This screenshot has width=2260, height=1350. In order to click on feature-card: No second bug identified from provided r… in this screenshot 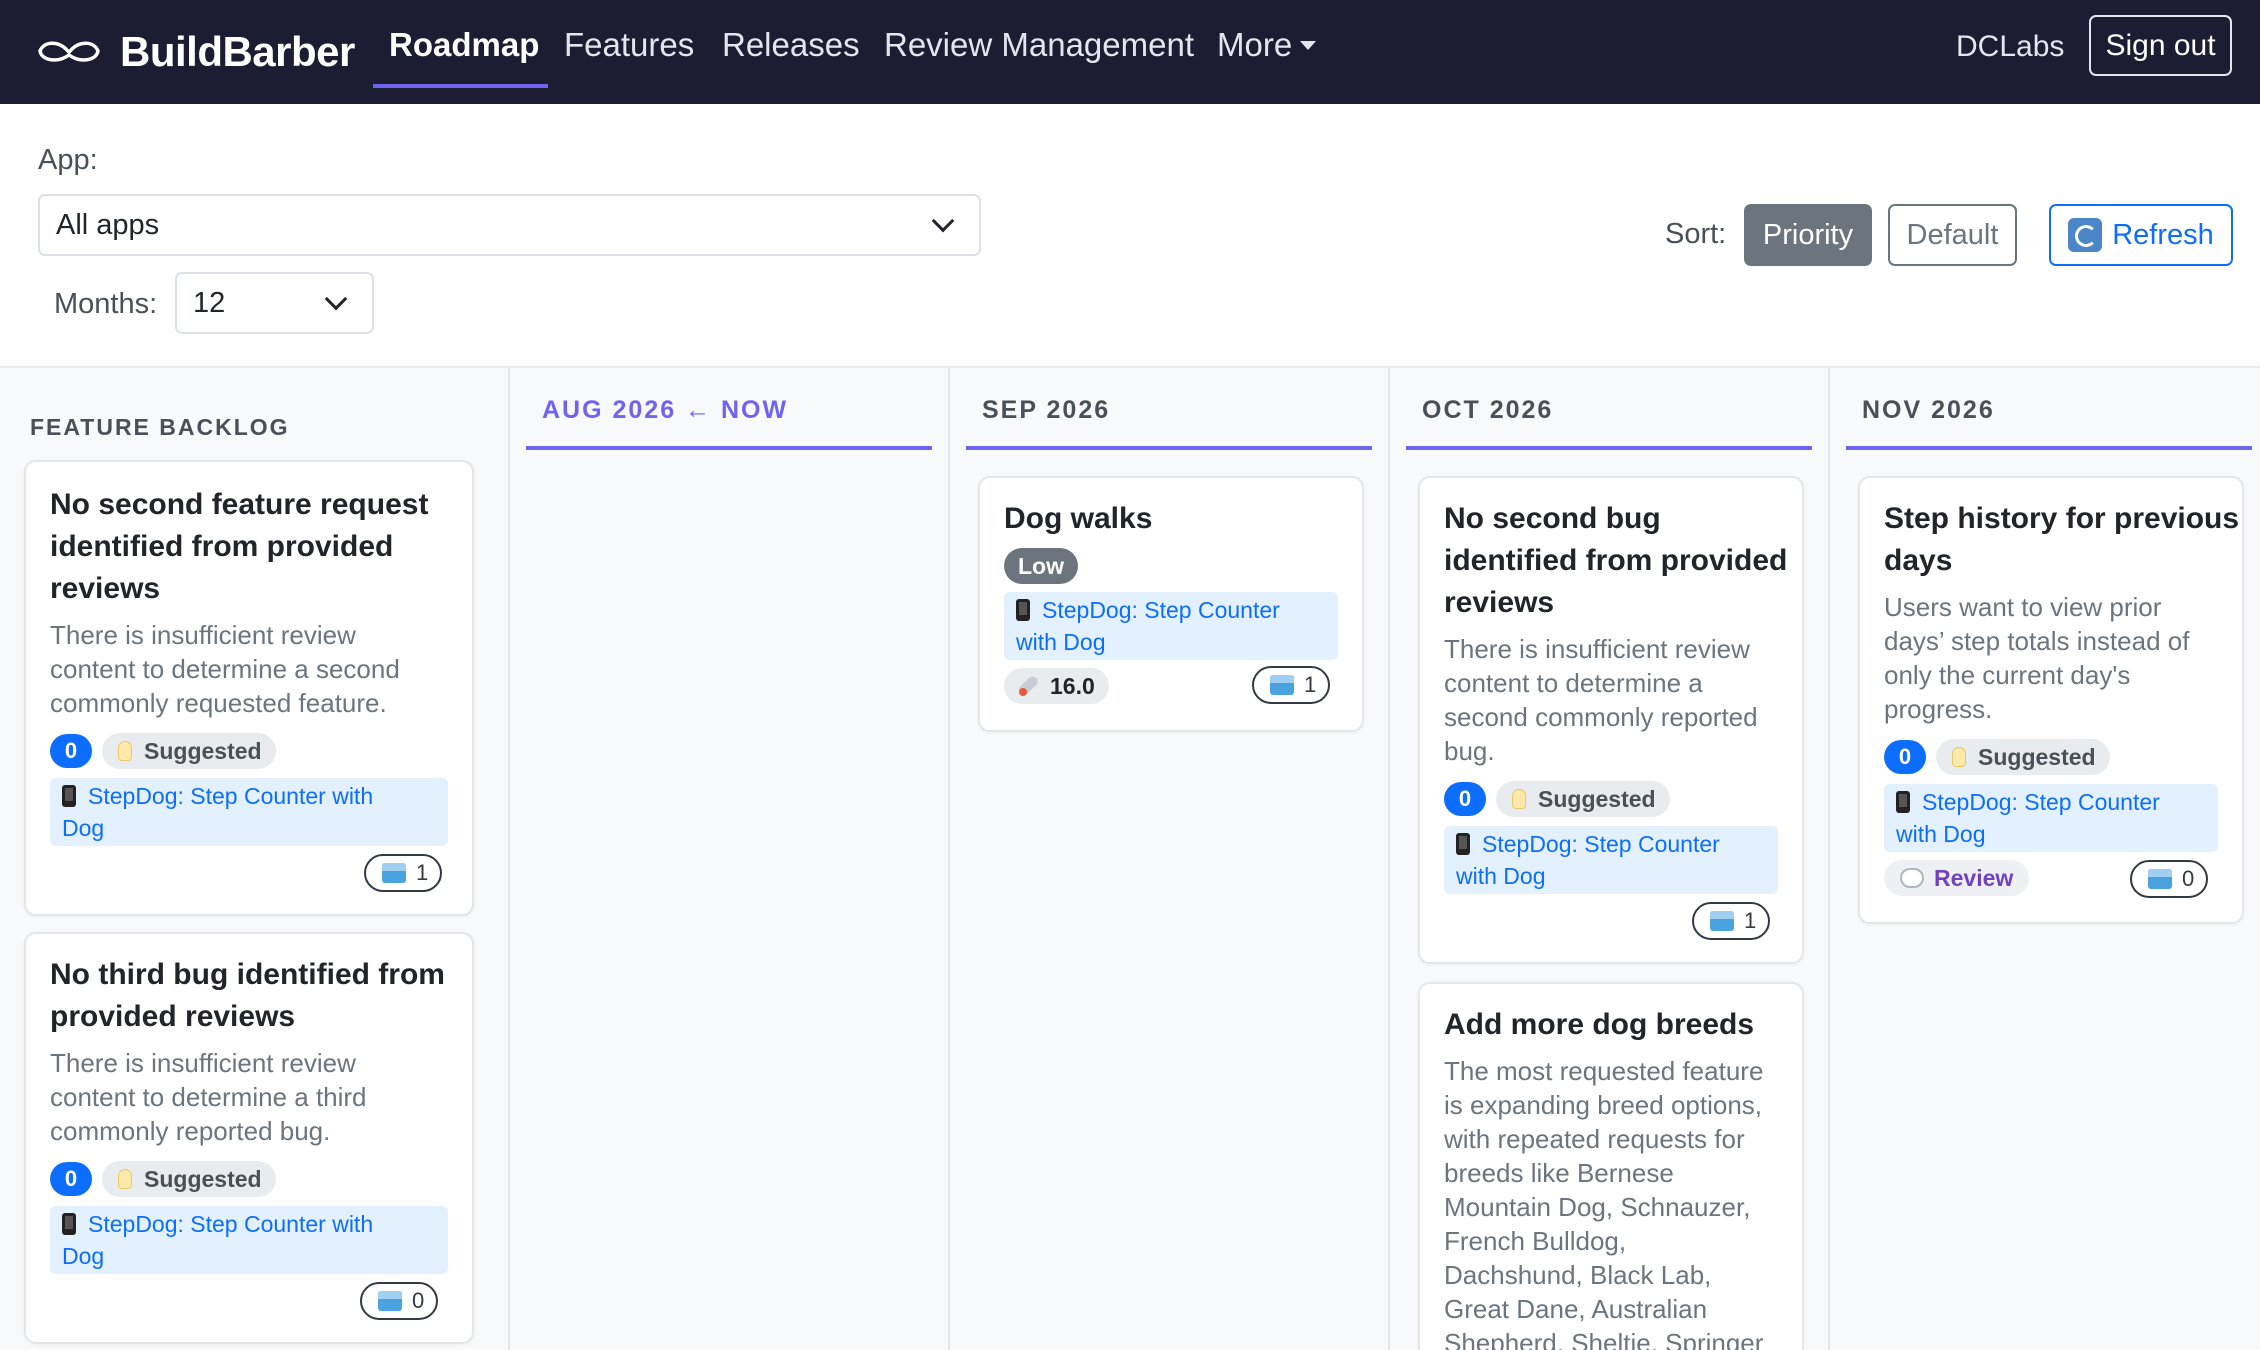, I will do `click(1611, 720)`.